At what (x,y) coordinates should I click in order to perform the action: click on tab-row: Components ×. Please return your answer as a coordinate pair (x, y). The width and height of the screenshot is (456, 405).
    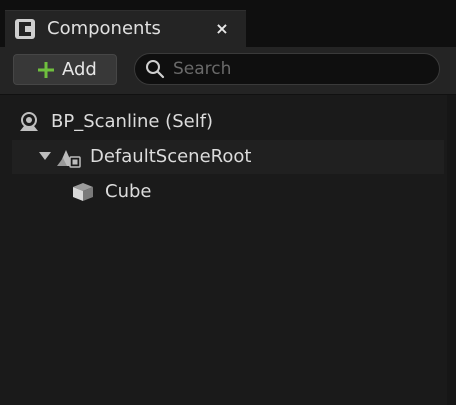
    Looking at the image, I should click on (228, 28).